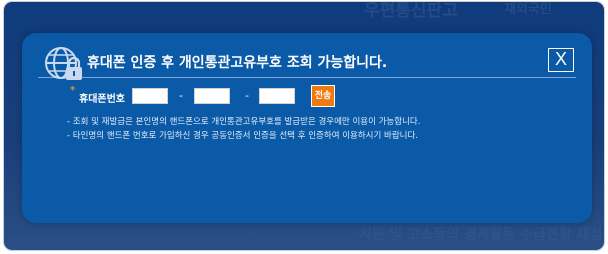 The height and width of the screenshot is (254, 608). Describe the element at coordinates (411, 11) in the screenshot. I see `background-text: 우편통신판고` at that location.